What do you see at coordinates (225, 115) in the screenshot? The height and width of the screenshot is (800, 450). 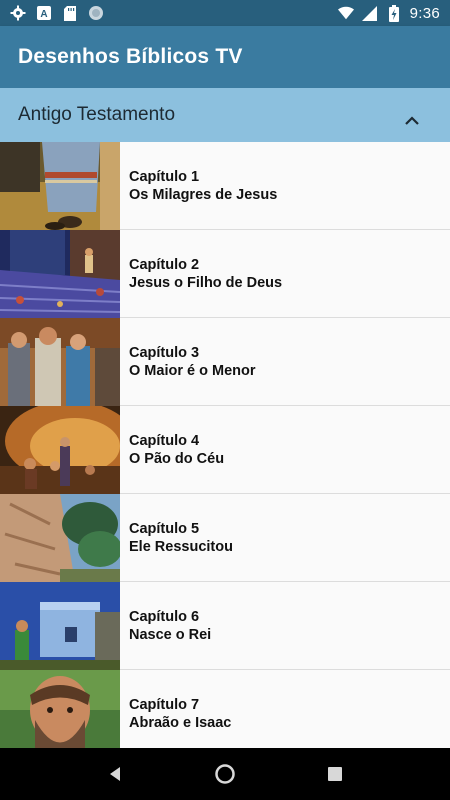 I see `section-header: Antigo Testamento` at bounding box center [225, 115].